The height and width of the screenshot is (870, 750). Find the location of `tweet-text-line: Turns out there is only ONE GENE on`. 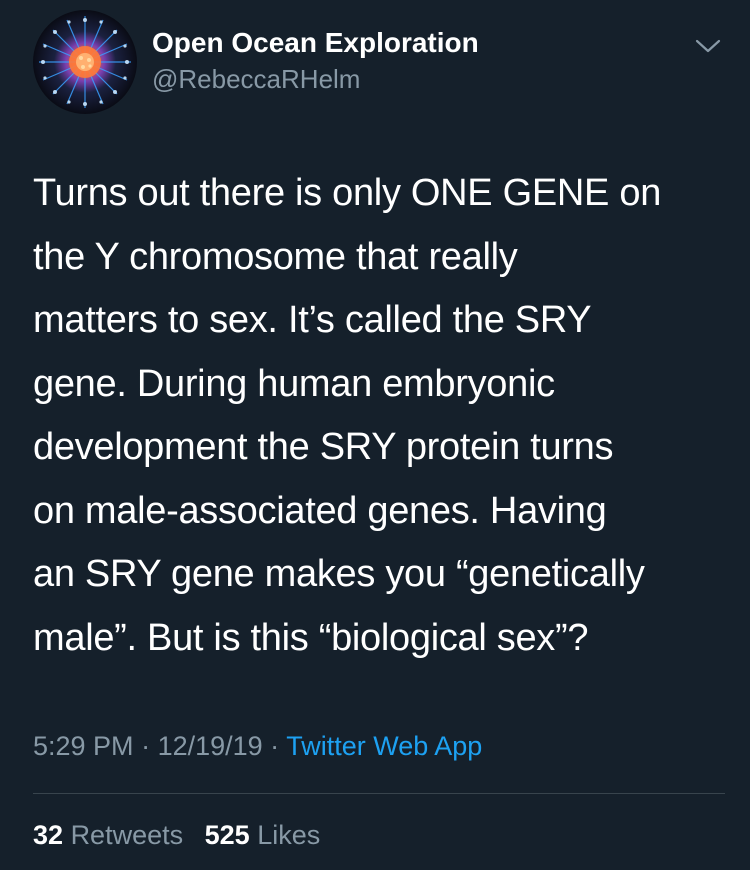

tweet-text-line: Turns out there is only ONE GENE on is located at coordinates (347, 193).